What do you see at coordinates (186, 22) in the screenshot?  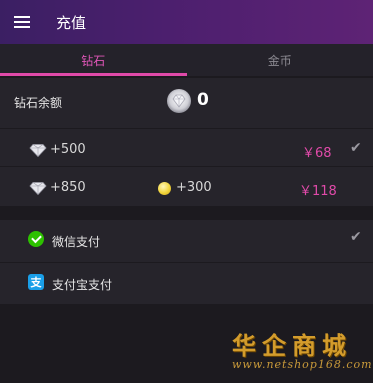 I see `app-bar: 充值` at bounding box center [186, 22].